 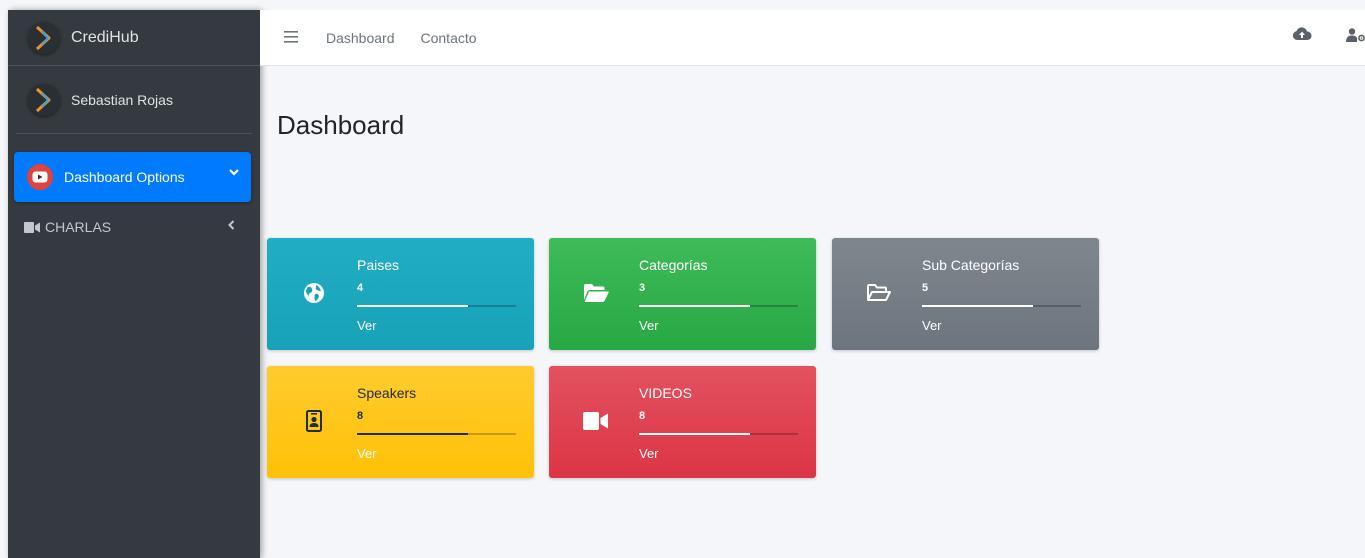 What do you see at coordinates (400, 422) in the screenshot?
I see `card-speakers: Speakers 8 Ver` at bounding box center [400, 422].